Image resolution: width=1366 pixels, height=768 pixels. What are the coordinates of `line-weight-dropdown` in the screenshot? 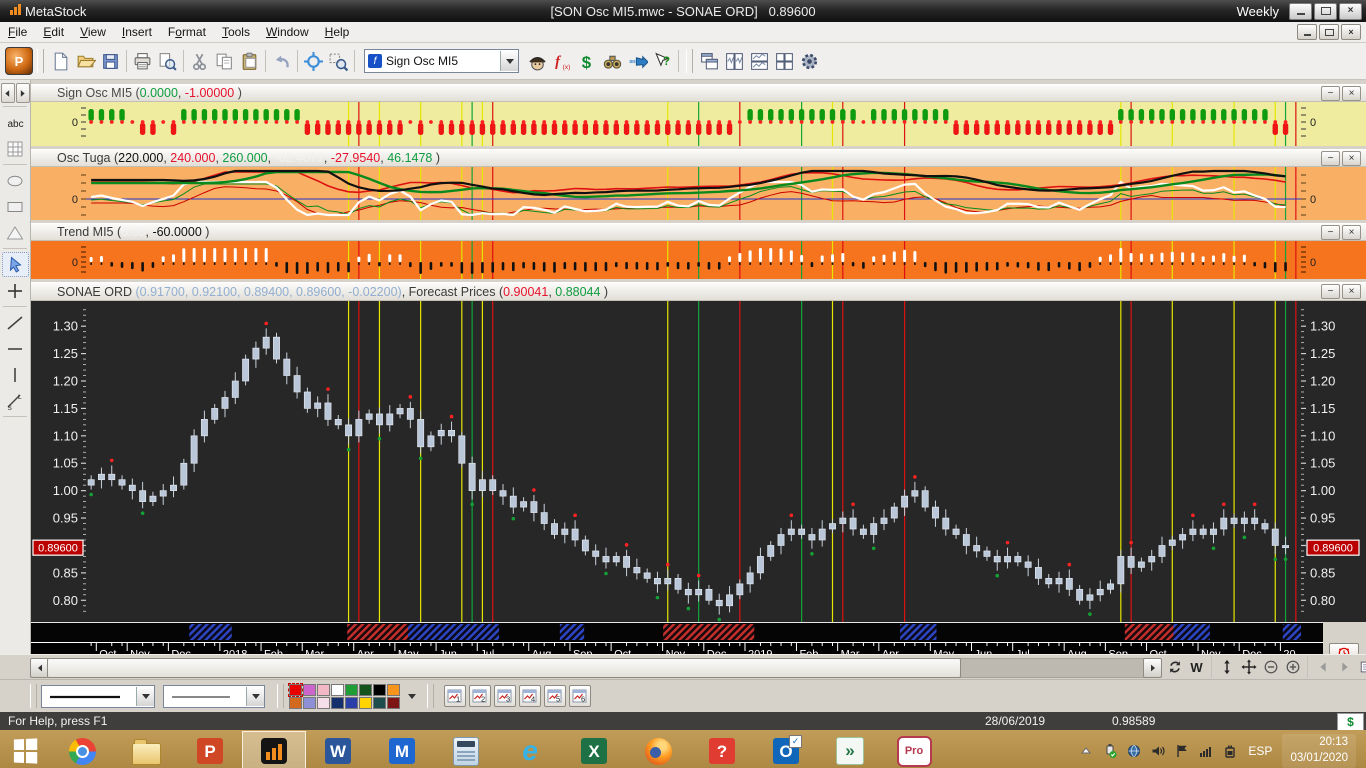 It's located at (214, 696).